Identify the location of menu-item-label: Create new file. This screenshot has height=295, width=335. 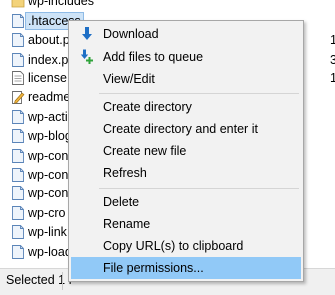
(145, 151).